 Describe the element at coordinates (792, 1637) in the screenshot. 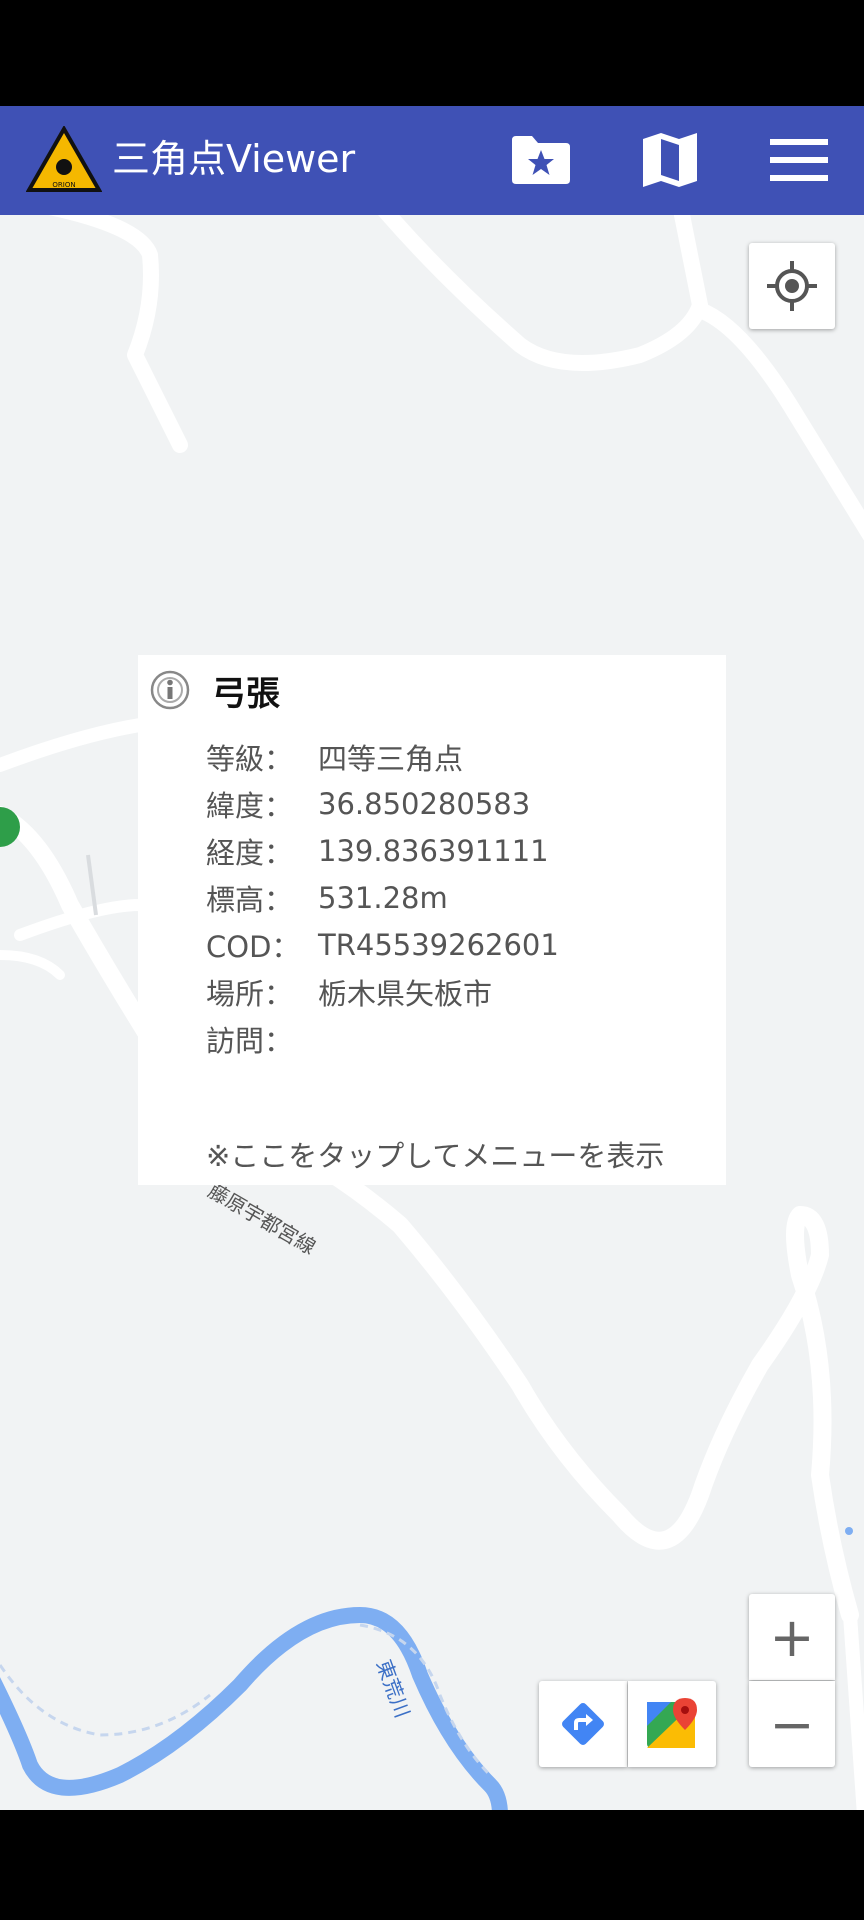

I see `zoom-in-button: +` at that location.